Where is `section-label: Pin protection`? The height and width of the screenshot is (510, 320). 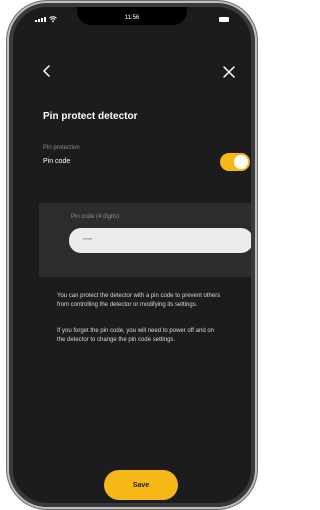
section-label: Pin protection is located at coordinates (61, 148).